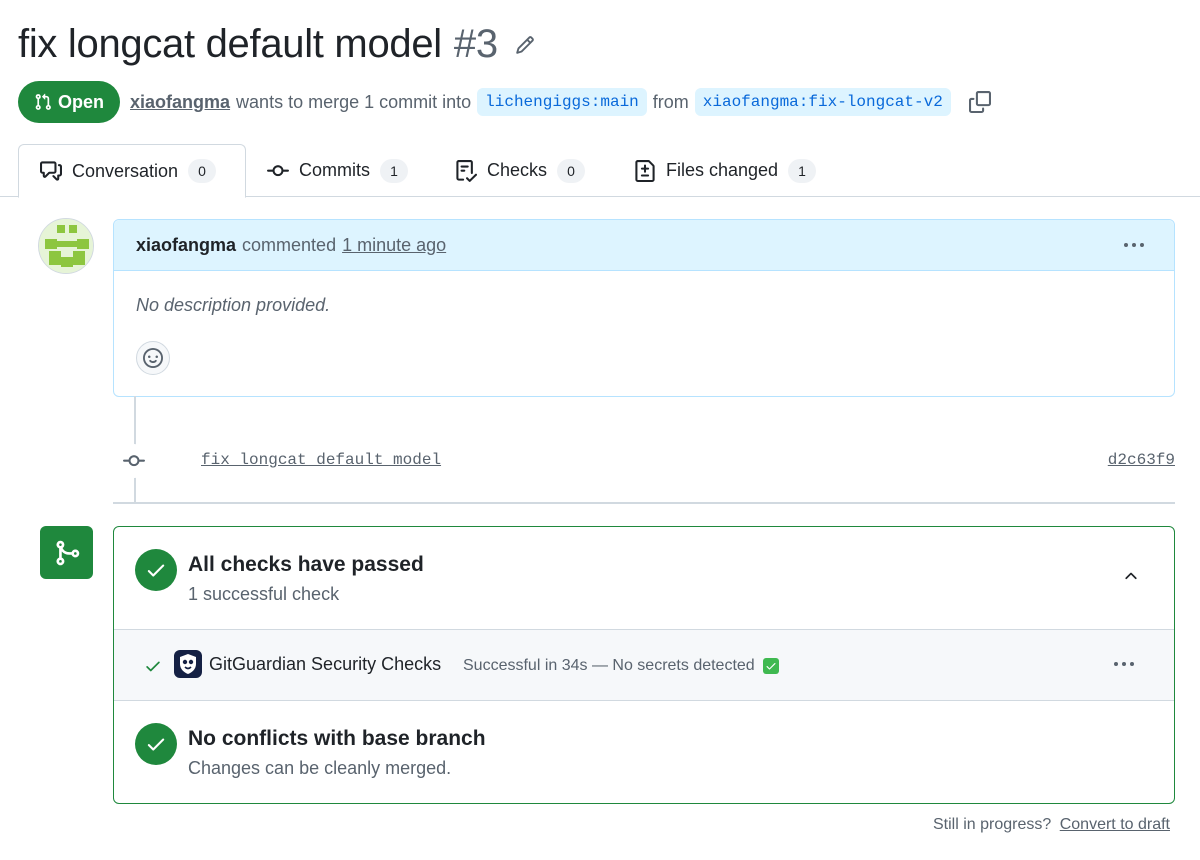 The width and height of the screenshot is (1200, 860). Describe the element at coordinates (802, 170) in the screenshot. I see `tab-files-count: 1` at that location.